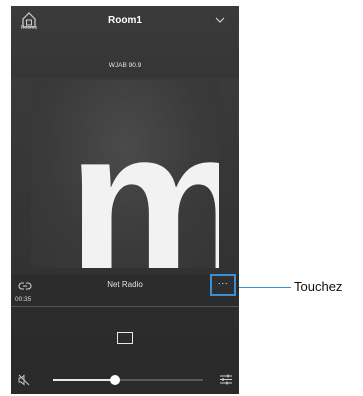 The width and height of the screenshot is (363, 396). I want to click on home-label: Rooms, so click(29, 28).